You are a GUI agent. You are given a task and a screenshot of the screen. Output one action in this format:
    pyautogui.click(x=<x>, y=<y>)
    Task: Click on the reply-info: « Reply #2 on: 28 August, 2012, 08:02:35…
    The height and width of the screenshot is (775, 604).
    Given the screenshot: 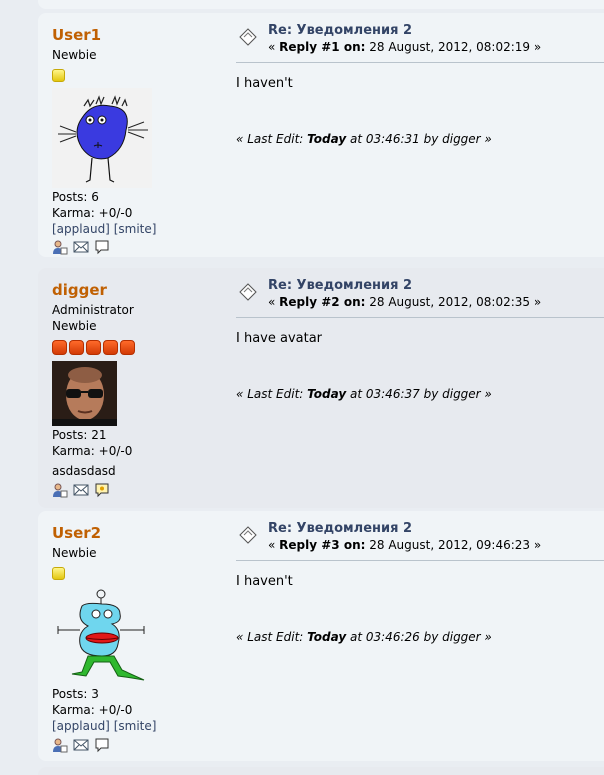 What is the action you would take?
    pyautogui.click(x=404, y=302)
    